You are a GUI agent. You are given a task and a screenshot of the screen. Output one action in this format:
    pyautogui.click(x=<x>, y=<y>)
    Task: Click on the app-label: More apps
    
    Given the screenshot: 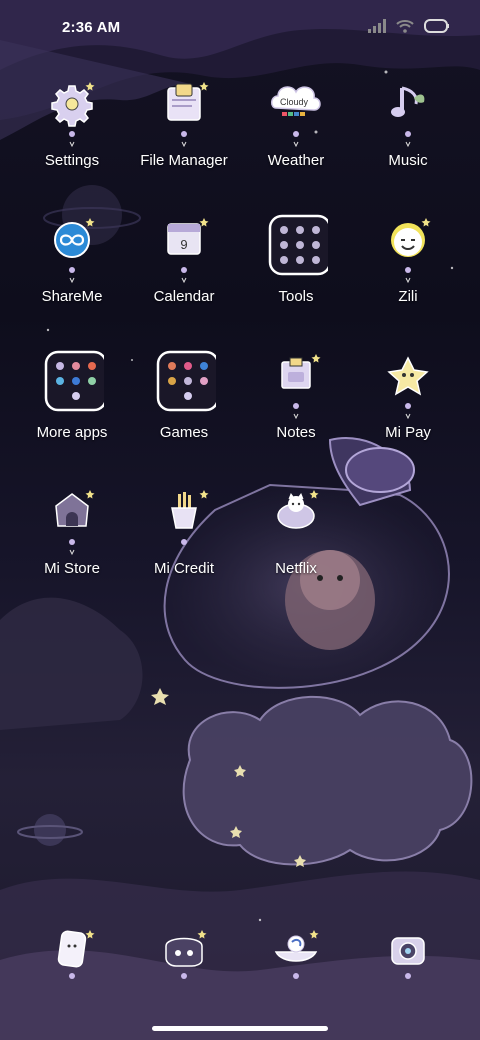 What is the action you would take?
    pyautogui.click(x=72, y=432)
    